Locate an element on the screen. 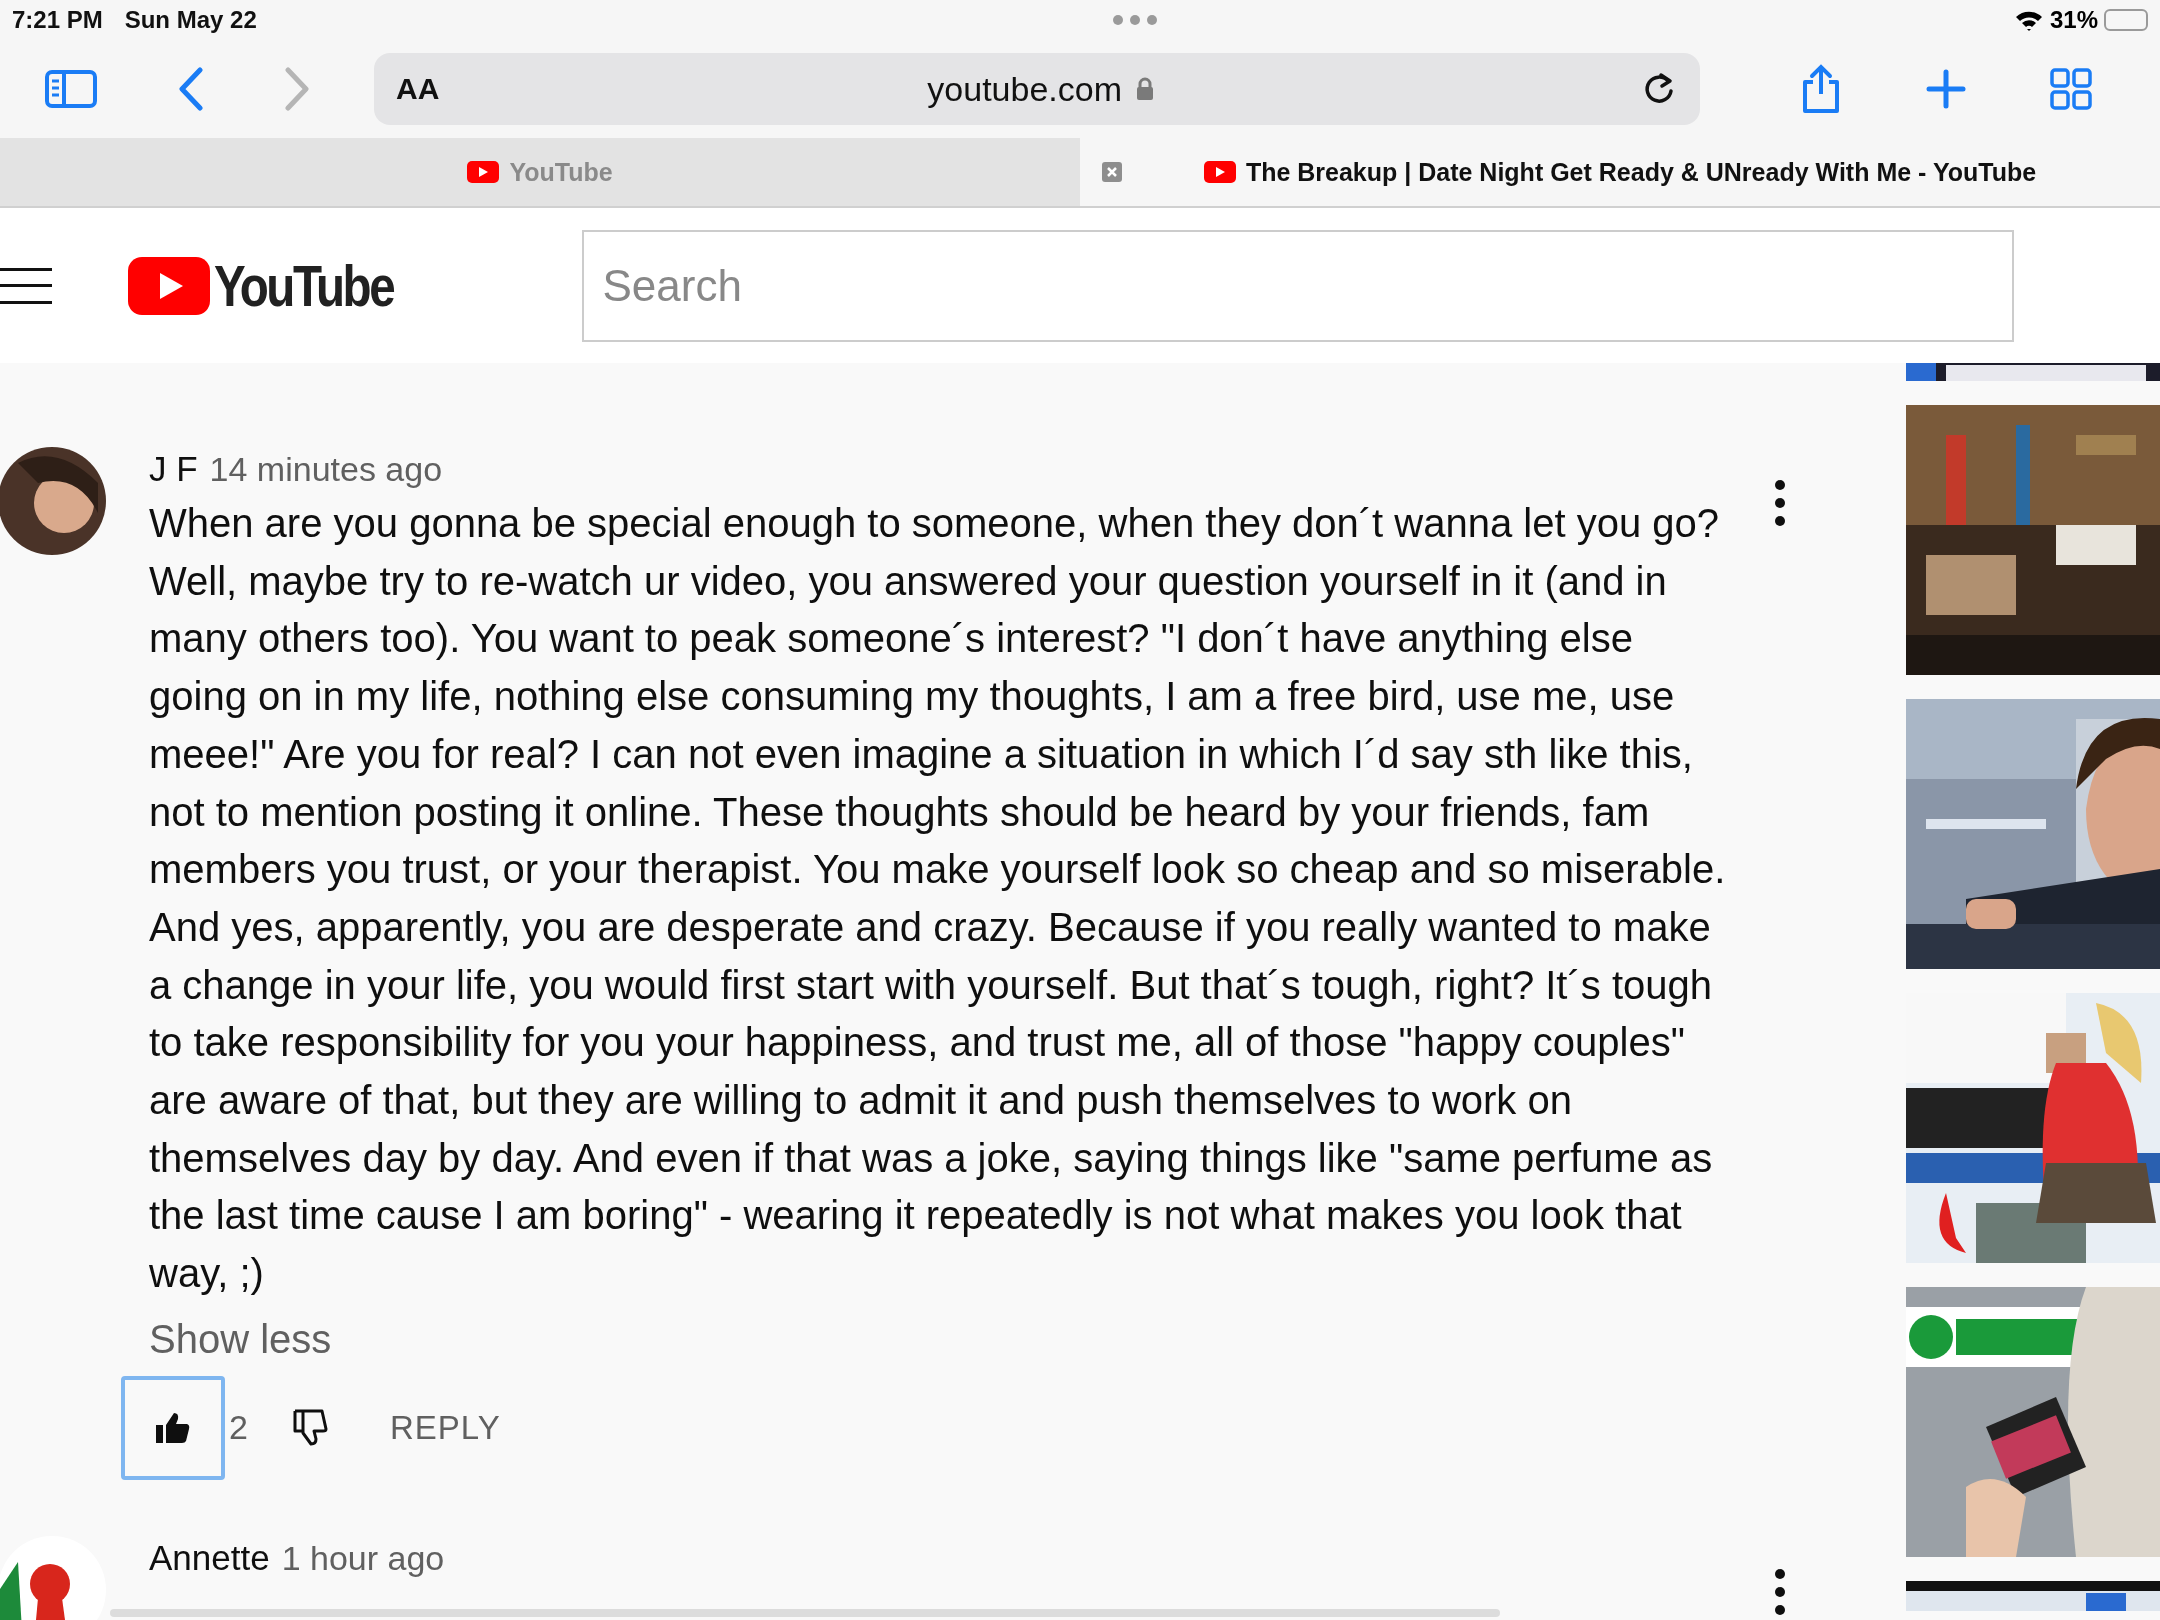 The width and height of the screenshot is (2160, 1620). date-text: Sun May 22 is located at coordinates (190, 20).